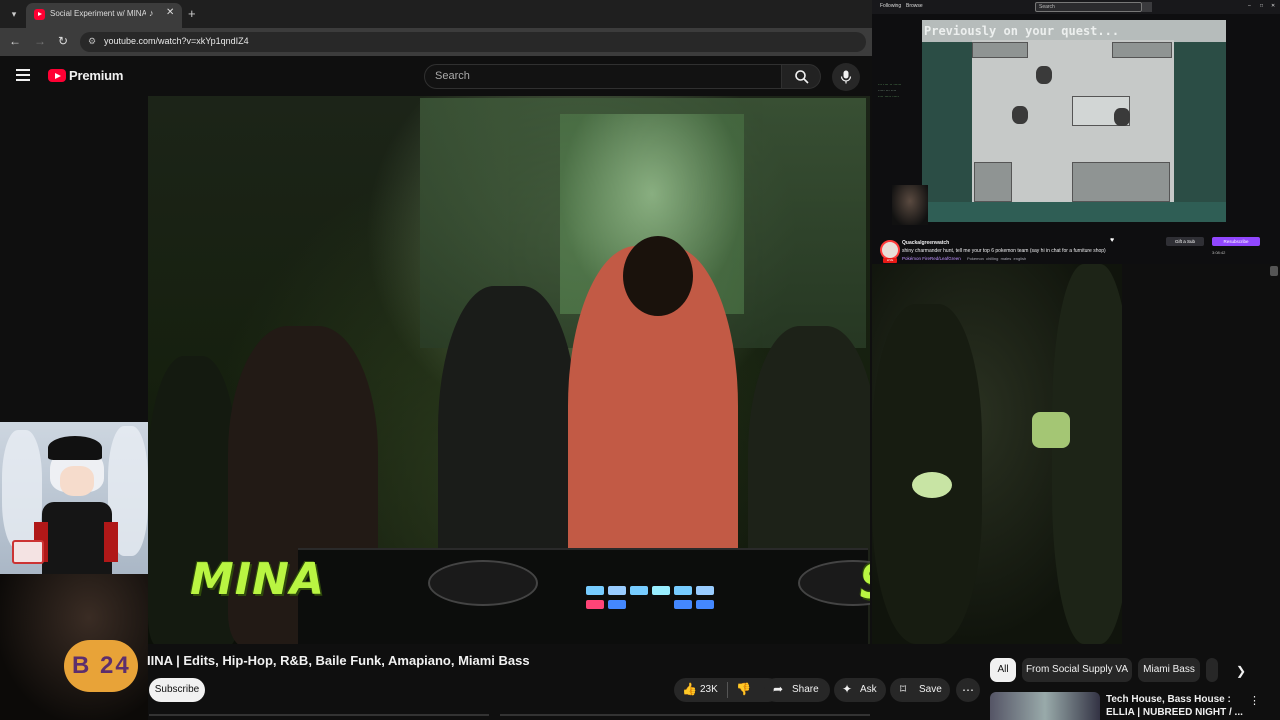  What do you see at coordinates (1274, 271) in the screenshot?
I see `scrollbar-thumb` at bounding box center [1274, 271].